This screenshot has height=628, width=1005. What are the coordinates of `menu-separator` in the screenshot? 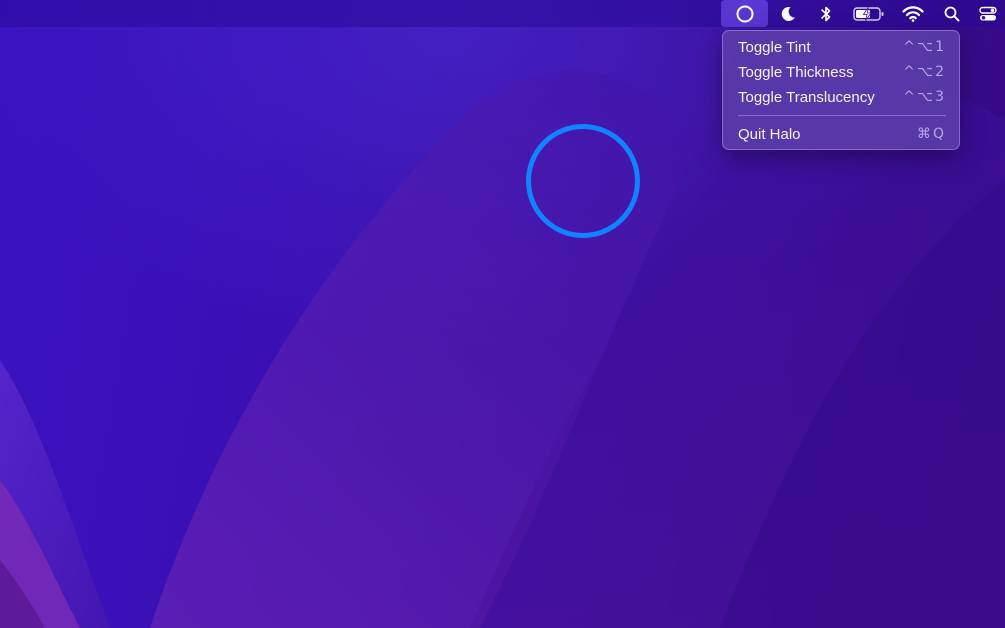 It's located at (842, 115).